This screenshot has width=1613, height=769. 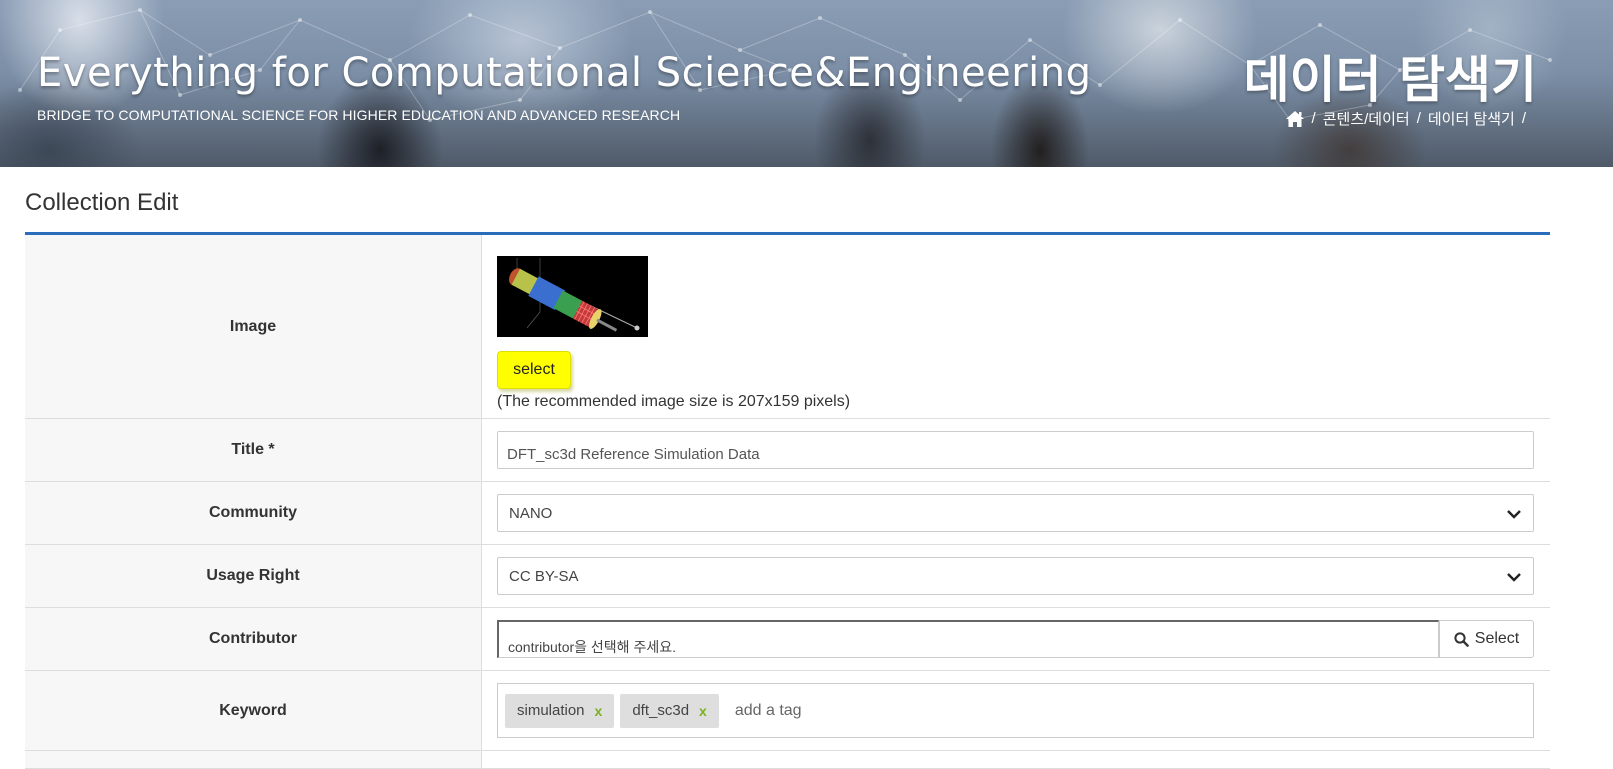 I want to click on collection-thumbnail-image, so click(x=572, y=296).